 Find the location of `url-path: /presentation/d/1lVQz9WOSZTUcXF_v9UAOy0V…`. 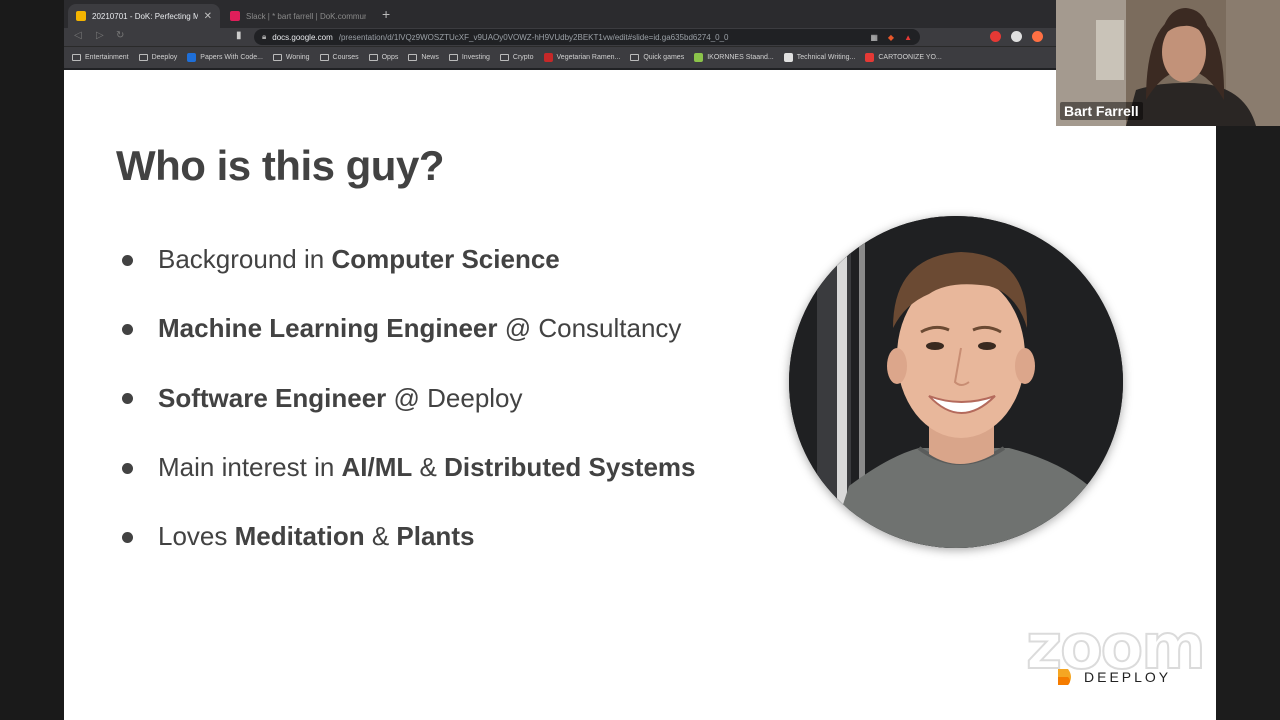

url-path: /presentation/d/1lVQz9WOSZTUcXF_v9UAOy0V… is located at coordinates (533, 37).